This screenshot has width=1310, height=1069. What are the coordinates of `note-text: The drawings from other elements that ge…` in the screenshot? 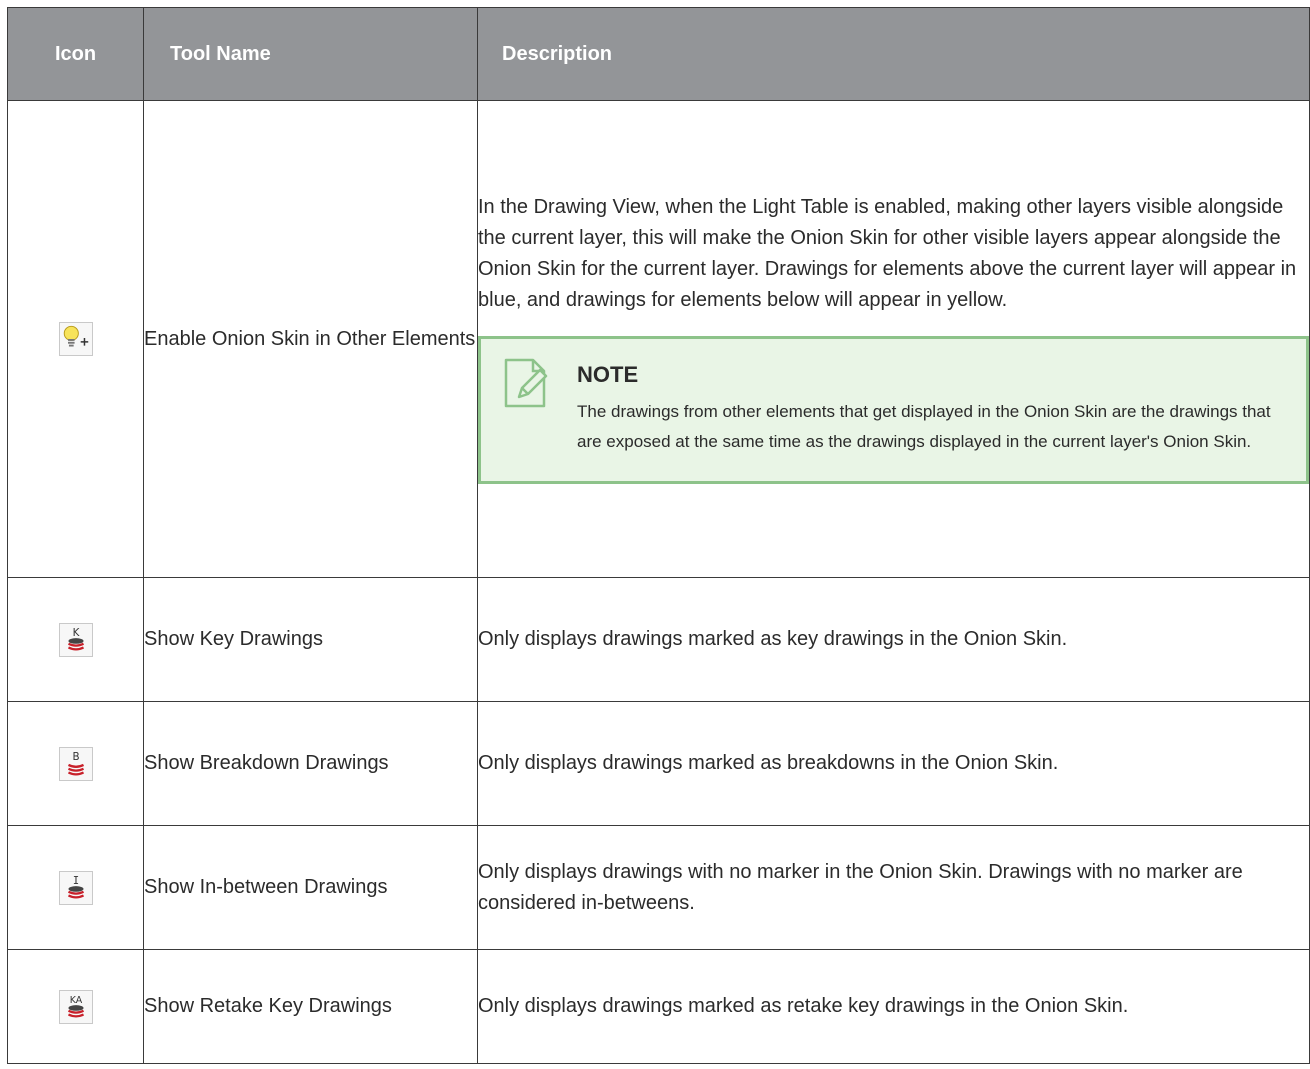 It's located at (924, 426).